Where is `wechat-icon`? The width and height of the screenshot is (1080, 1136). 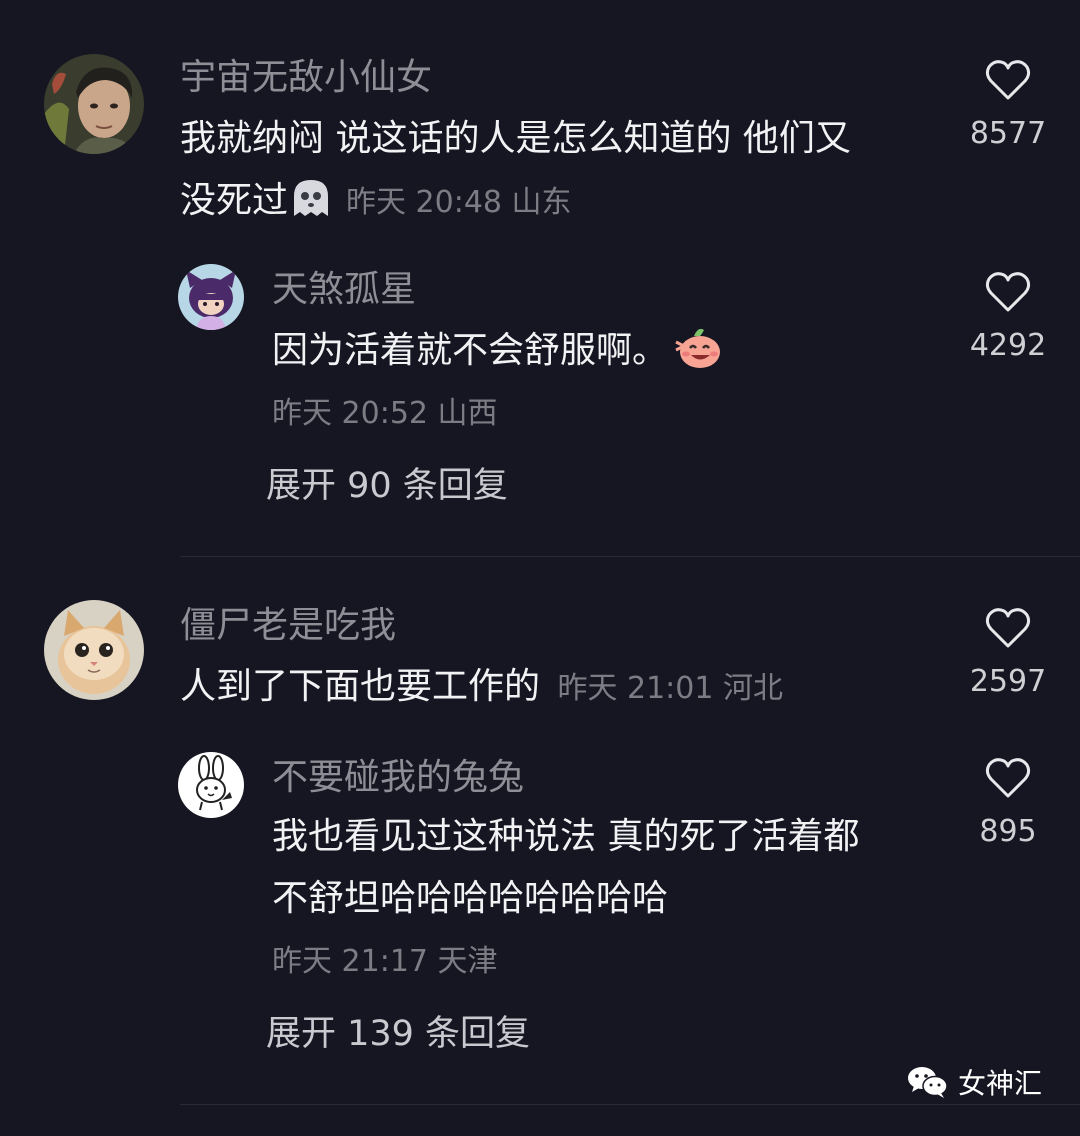 wechat-icon is located at coordinates (927, 1082).